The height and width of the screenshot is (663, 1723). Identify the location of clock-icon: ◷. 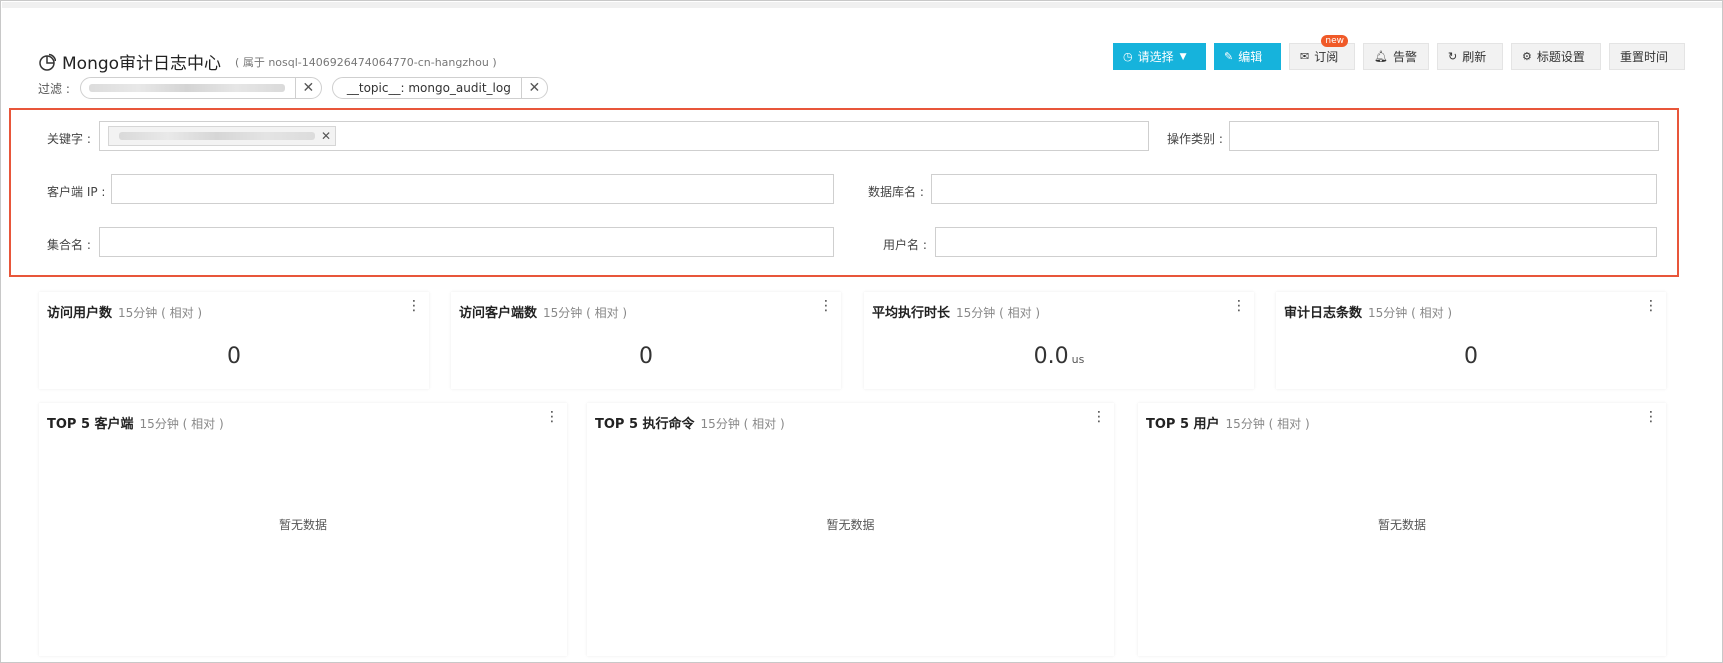
(1128, 56).